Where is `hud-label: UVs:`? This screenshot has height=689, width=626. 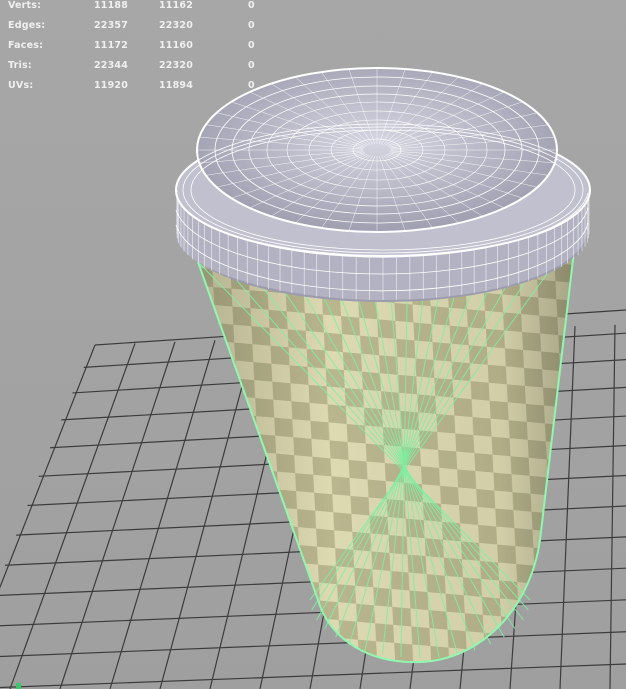
hud-label: UVs: is located at coordinates (21, 85).